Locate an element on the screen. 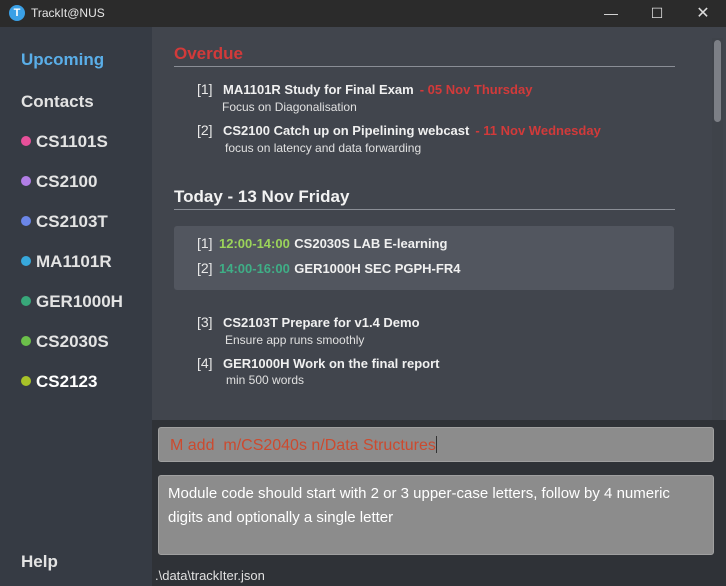  task-name: MA1101R Study for Final Exam is located at coordinates (318, 89).